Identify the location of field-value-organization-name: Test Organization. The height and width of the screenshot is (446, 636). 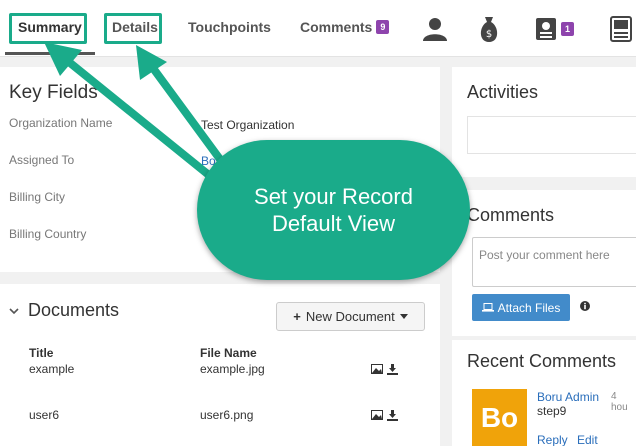
(248, 125).